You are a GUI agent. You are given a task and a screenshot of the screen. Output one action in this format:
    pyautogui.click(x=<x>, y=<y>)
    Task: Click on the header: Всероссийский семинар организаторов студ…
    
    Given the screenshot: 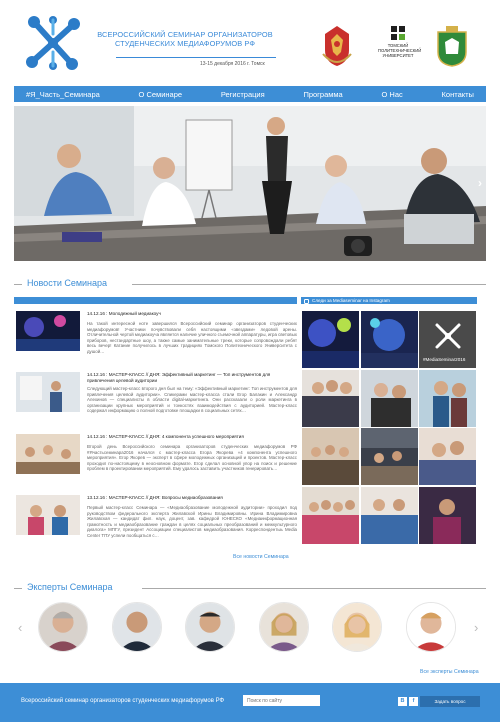 What is the action you would take?
    pyautogui.click(x=250, y=43)
    